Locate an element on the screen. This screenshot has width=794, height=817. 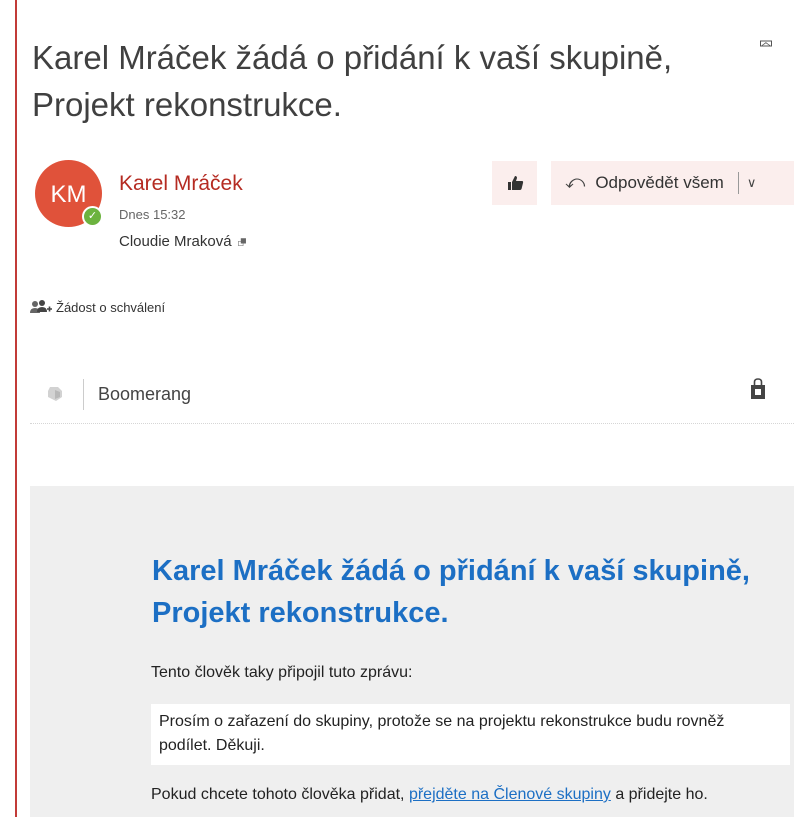
reply-divider is located at coordinates (738, 183).